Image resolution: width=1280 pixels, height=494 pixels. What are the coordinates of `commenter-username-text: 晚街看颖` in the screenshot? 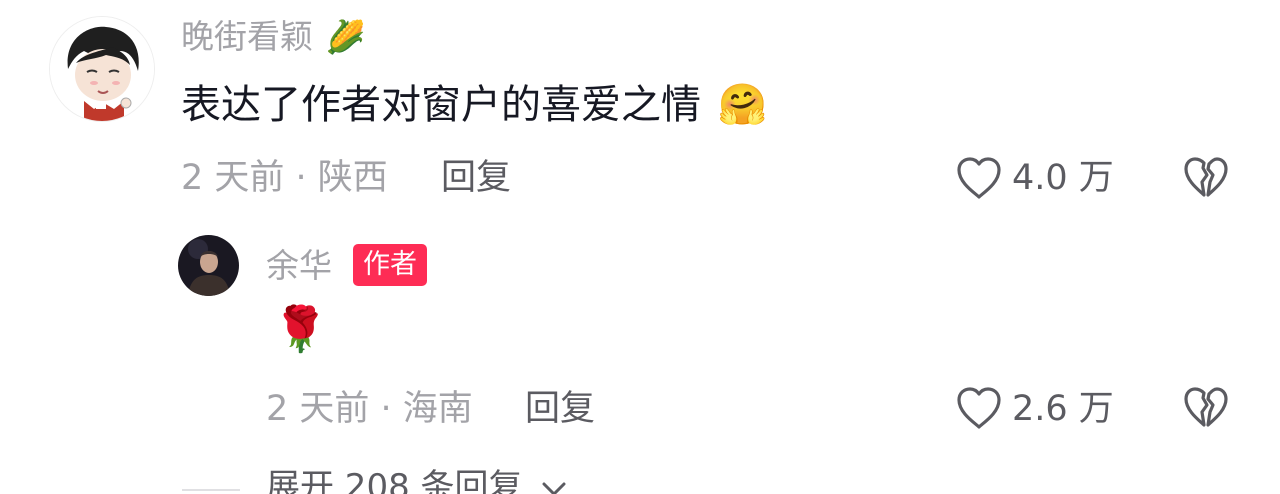 It's located at (247, 36).